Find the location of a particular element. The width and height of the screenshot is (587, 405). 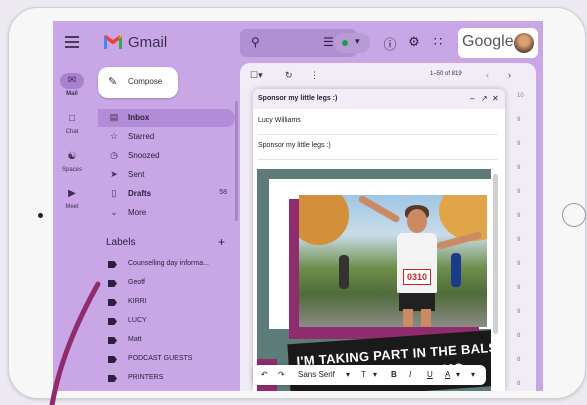

rail-label: Mail is located at coordinates (72, 94).